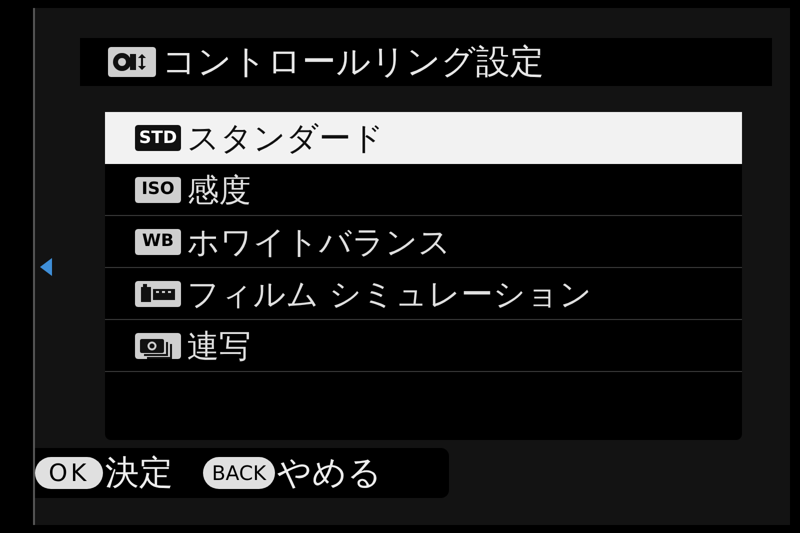  Describe the element at coordinates (239, 473) in the screenshot. I see `key-badge: BACK` at that location.